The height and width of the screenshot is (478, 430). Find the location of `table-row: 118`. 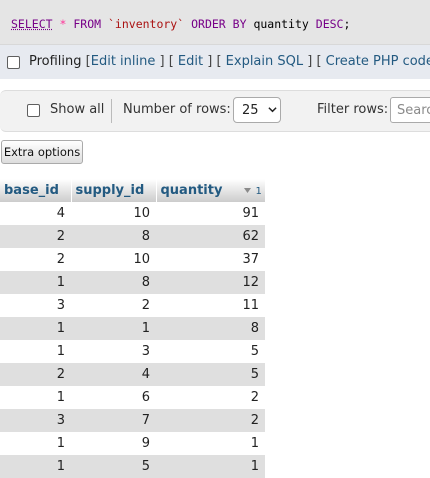

table-row: 118 is located at coordinates (132, 328).